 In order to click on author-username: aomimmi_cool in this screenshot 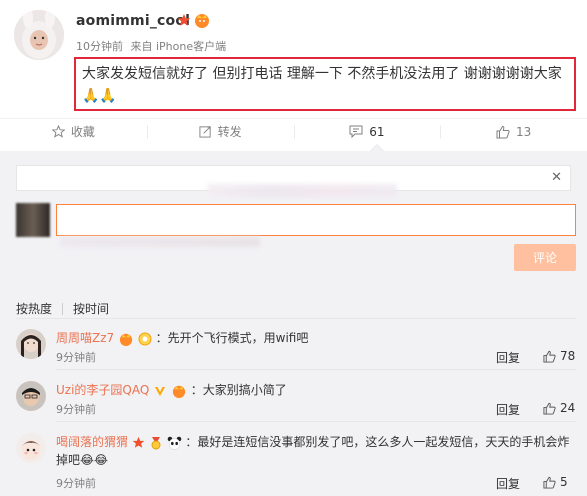, I will do `click(133, 21)`.